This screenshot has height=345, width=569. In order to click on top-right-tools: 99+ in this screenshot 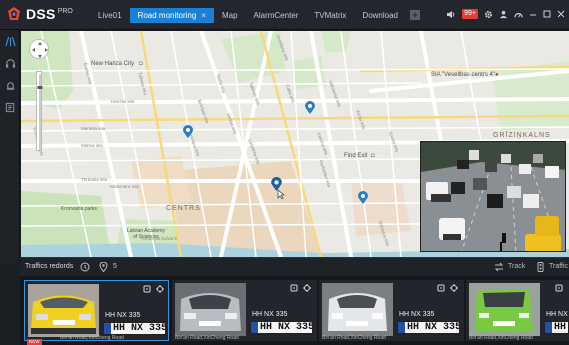, I will do `click(505, 14)`.